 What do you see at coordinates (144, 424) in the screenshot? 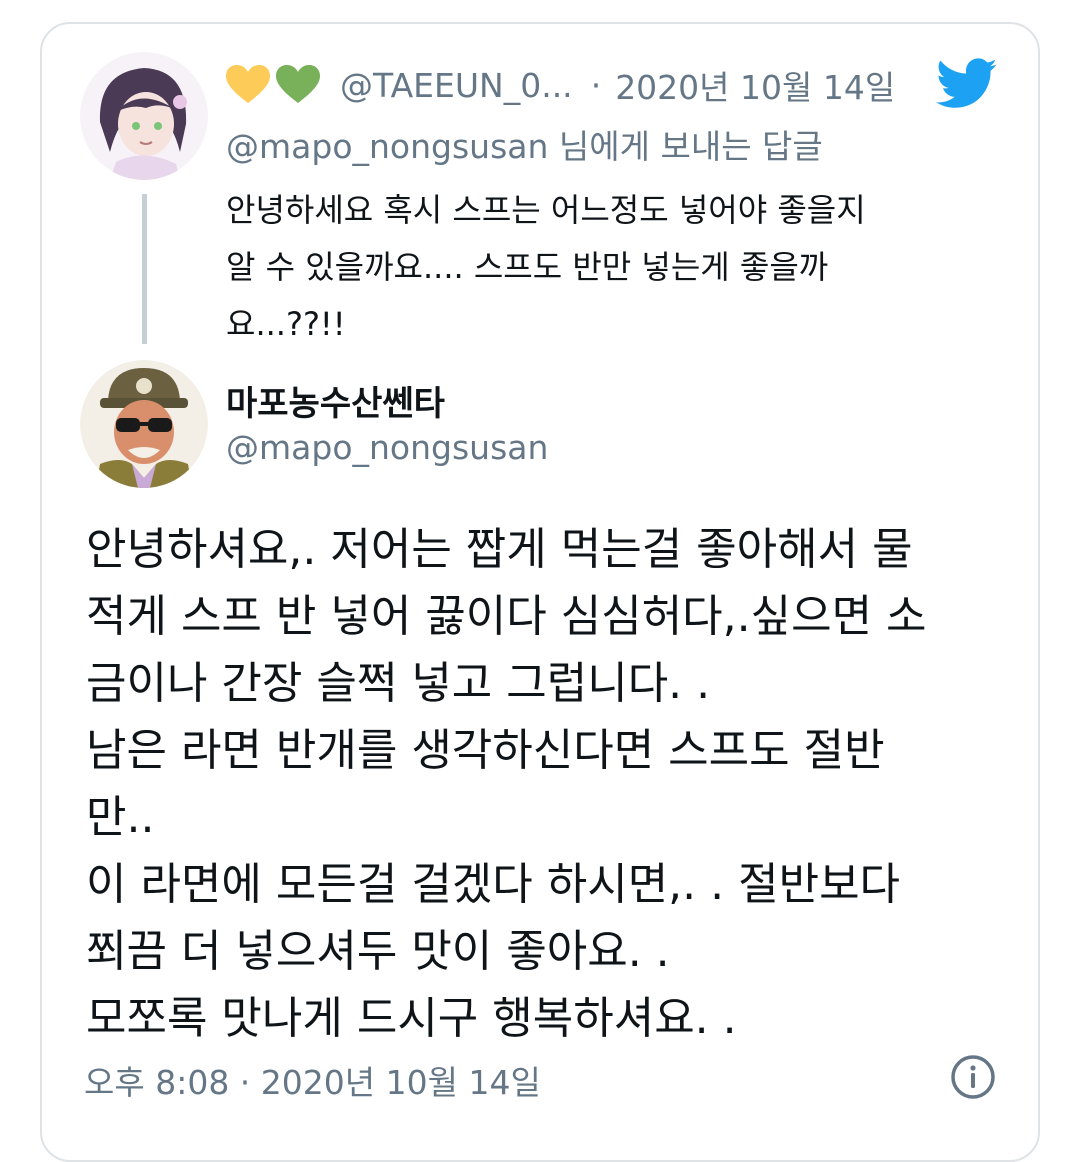
I see `author-avatar` at bounding box center [144, 424].